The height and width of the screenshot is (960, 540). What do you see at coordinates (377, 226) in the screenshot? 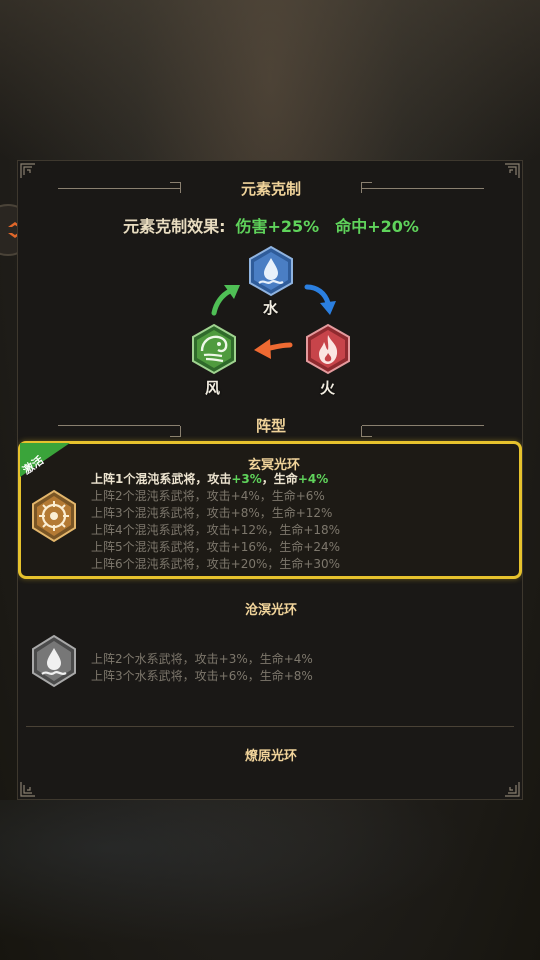
I see `effect-hit: 命中+20%` at bounding box center [377, 226].